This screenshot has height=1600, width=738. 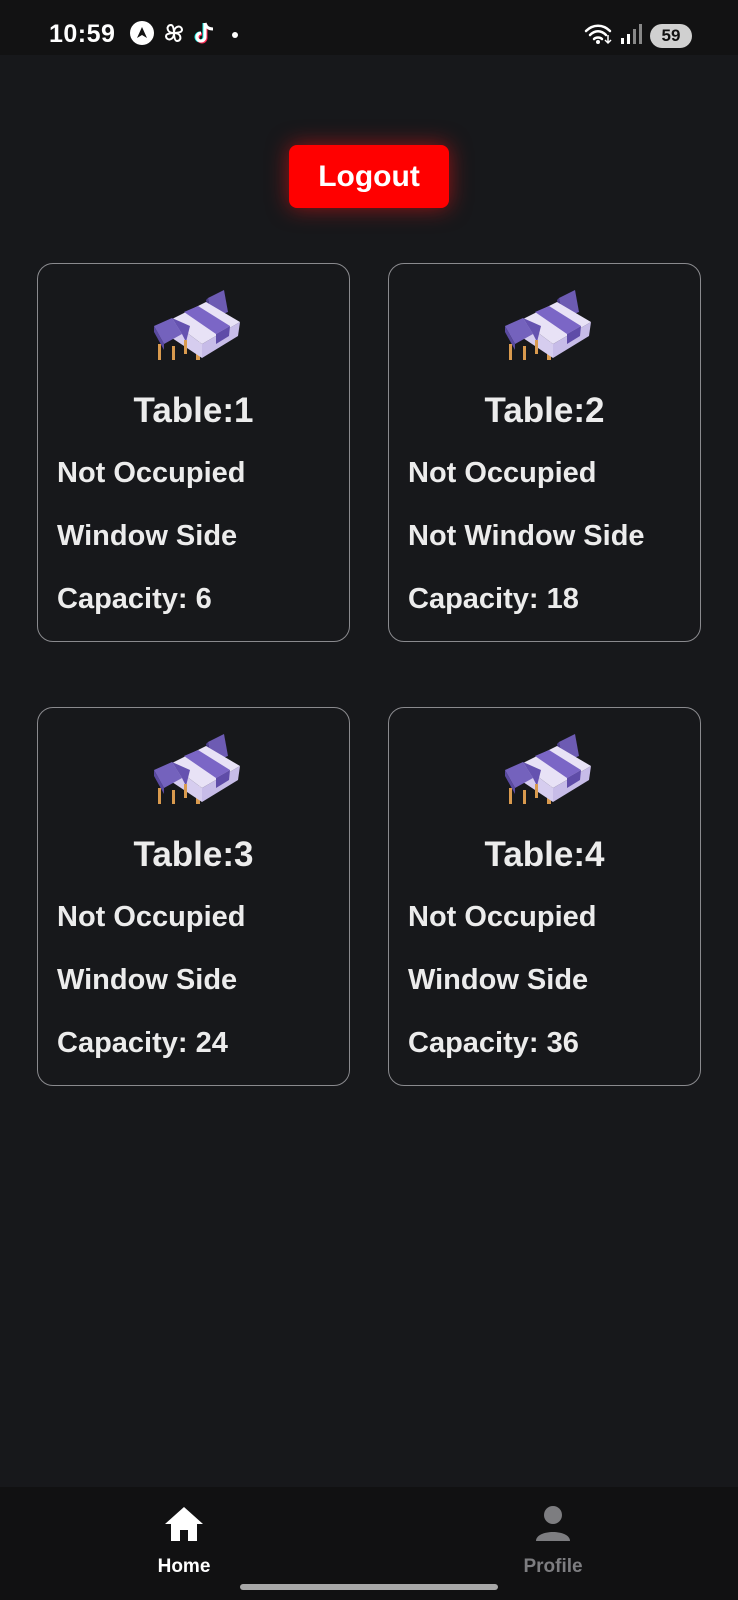 I want to click on gesture-bar, so click(x=369, y=1587).